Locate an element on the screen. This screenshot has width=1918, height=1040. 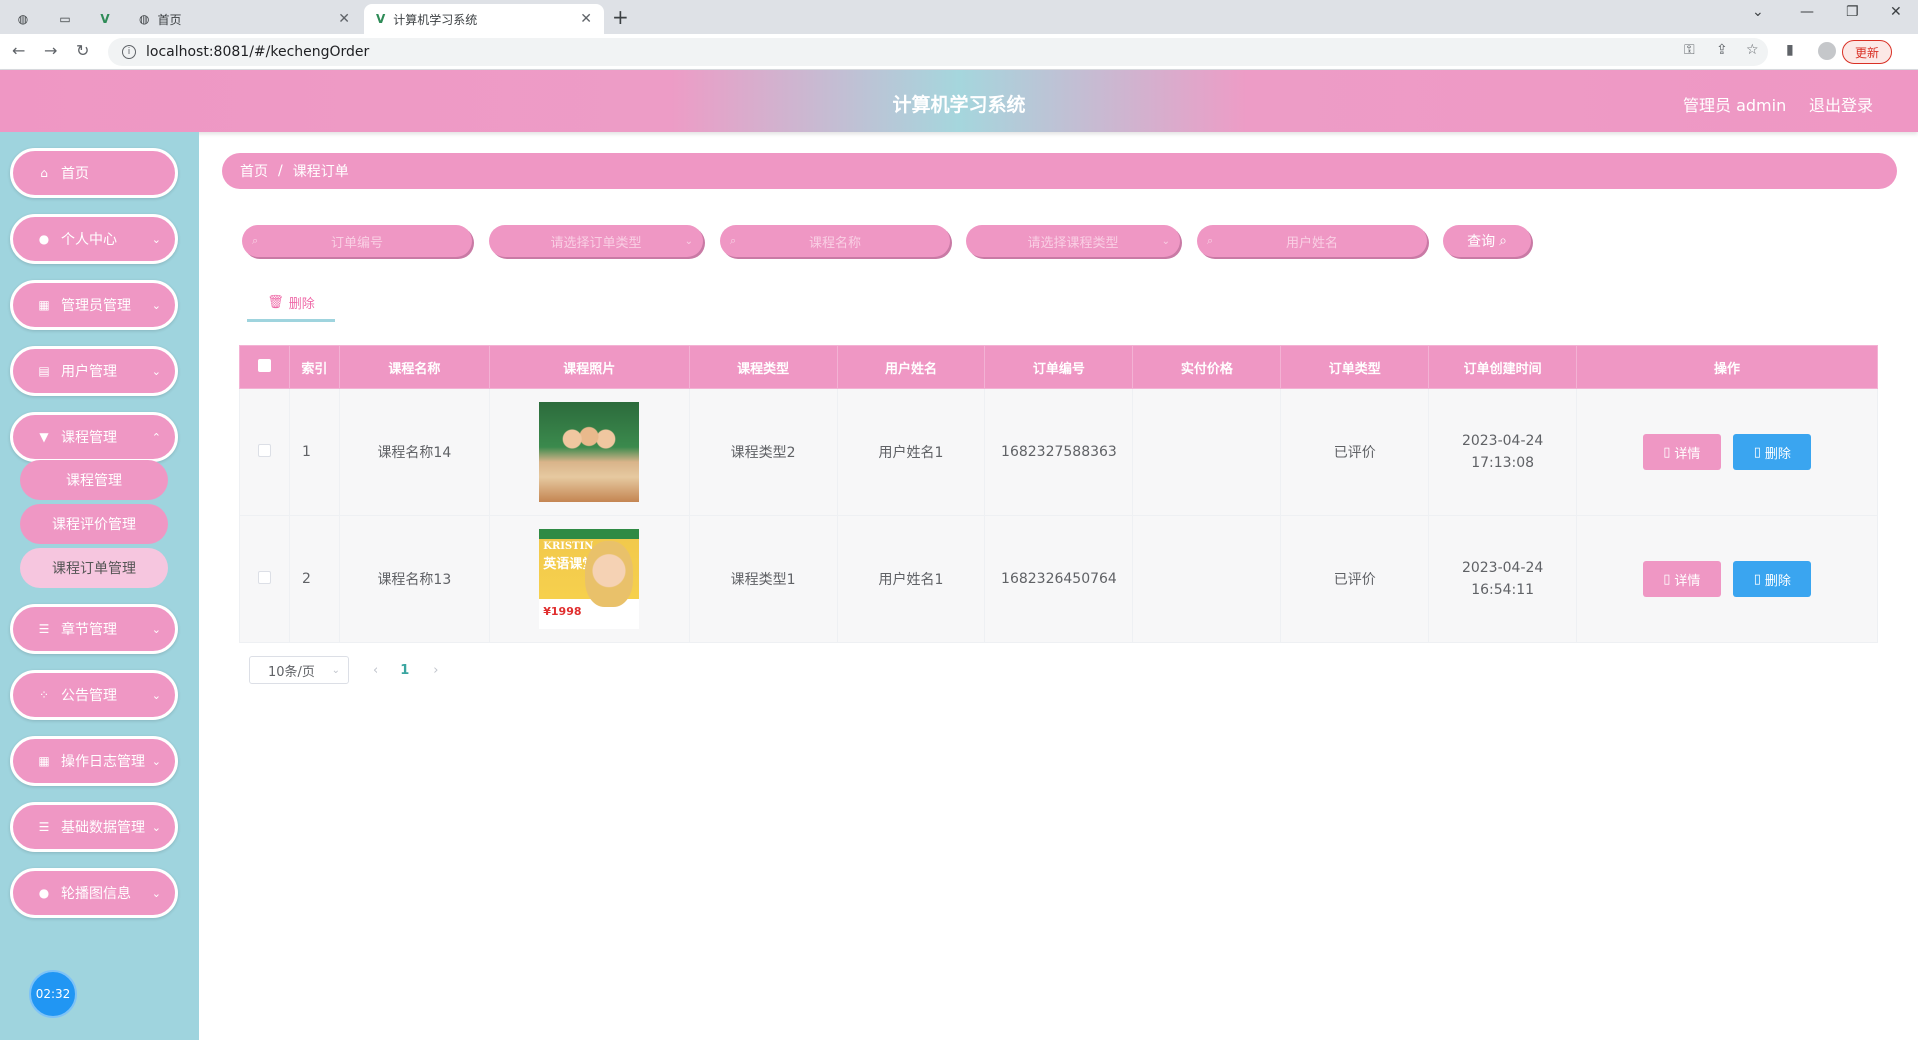
sidebar-item-profile: ● 个人中心 ⌄ is located at coordinates (94, 239).